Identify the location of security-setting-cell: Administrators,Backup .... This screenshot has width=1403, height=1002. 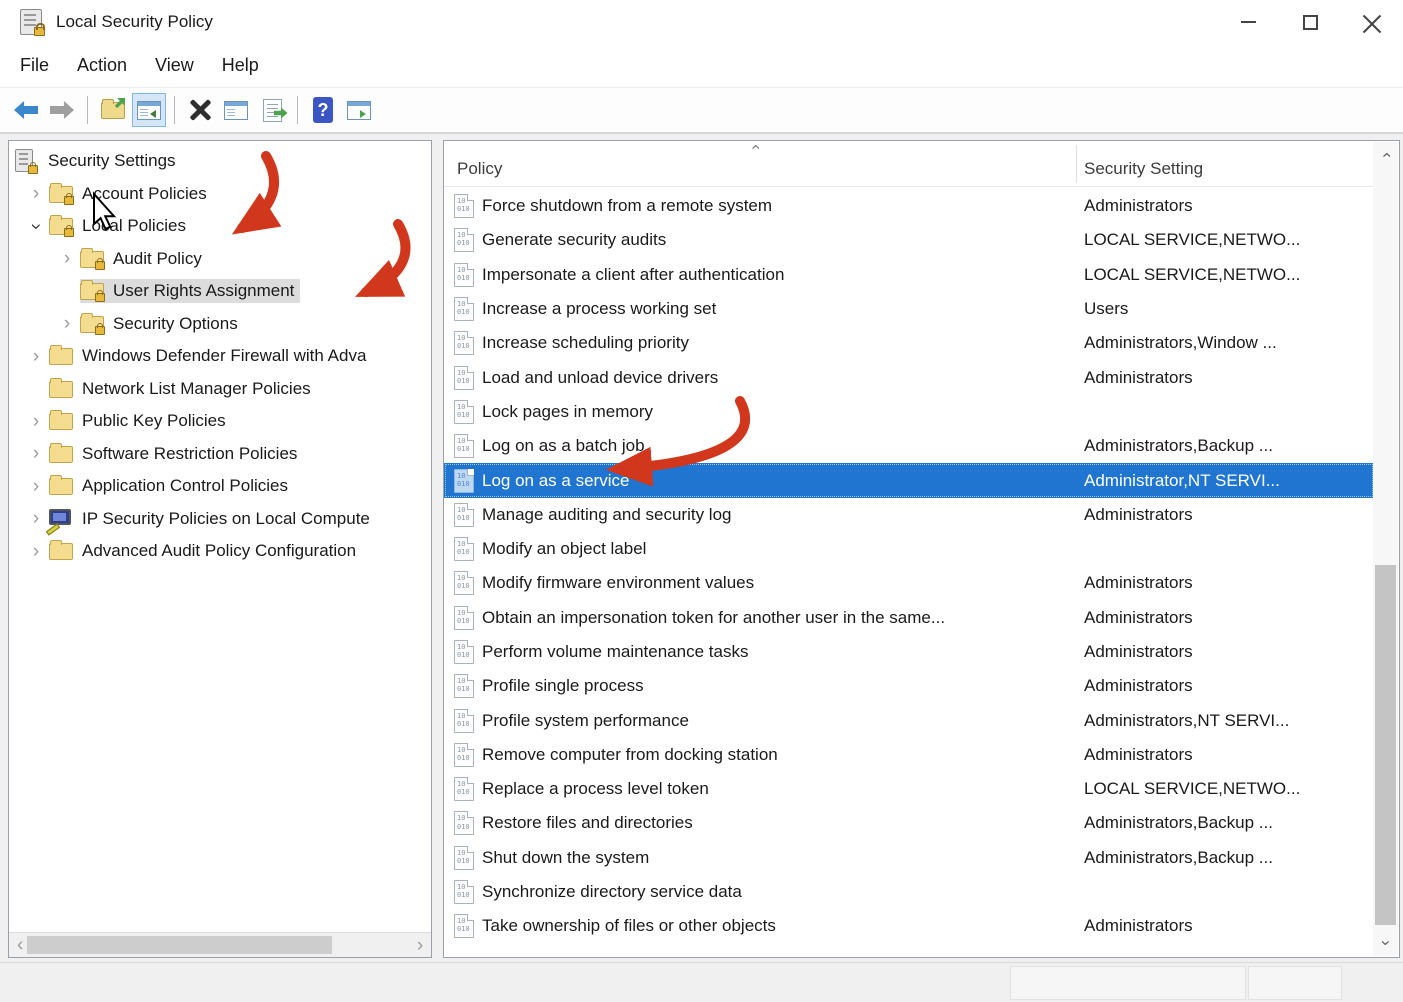
(1178, 857).